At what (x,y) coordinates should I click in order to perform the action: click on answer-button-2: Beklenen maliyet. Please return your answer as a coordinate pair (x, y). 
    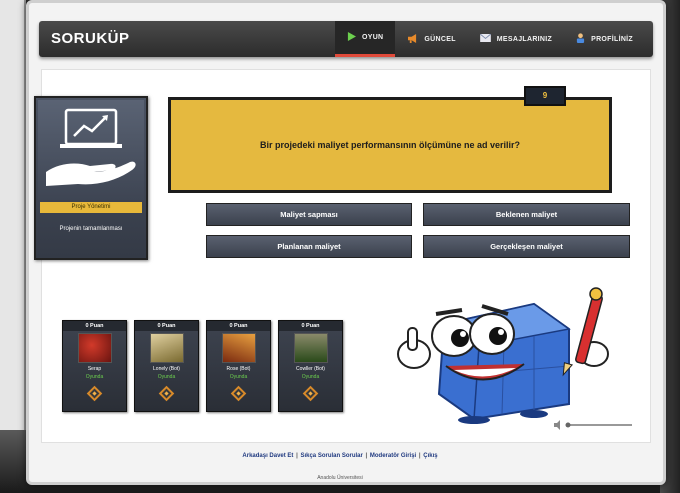
    Looking at the image, I should click on (526, 214).